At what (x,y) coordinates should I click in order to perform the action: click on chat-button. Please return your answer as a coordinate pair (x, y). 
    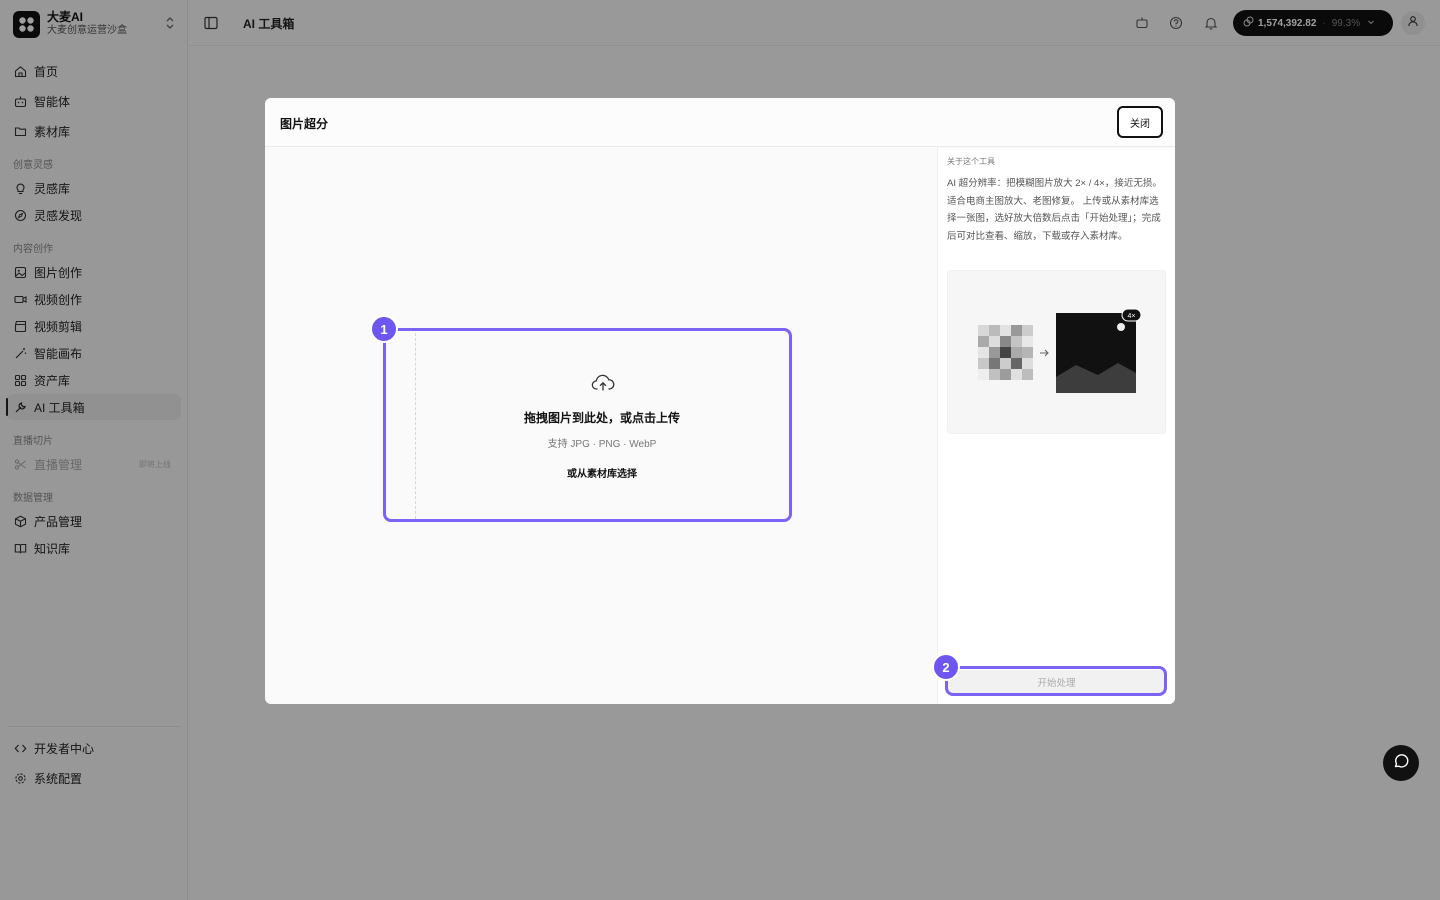
    Looking at the image, I should click on (1401, 763).